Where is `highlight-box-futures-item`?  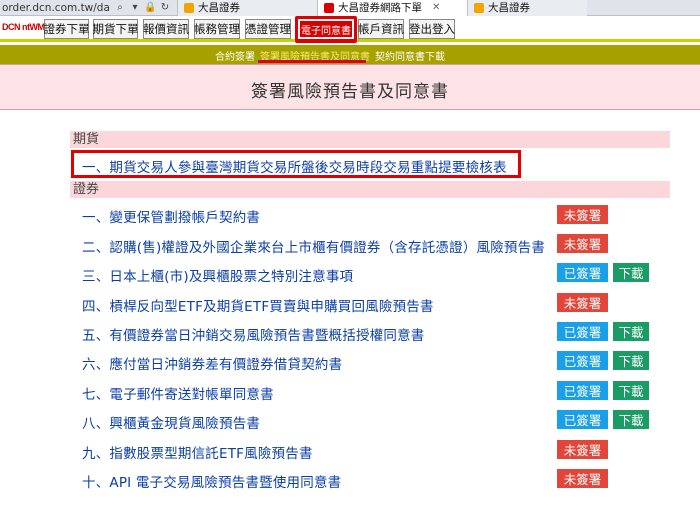
highlight-box-futures-item is located at coordinates (296, 164).